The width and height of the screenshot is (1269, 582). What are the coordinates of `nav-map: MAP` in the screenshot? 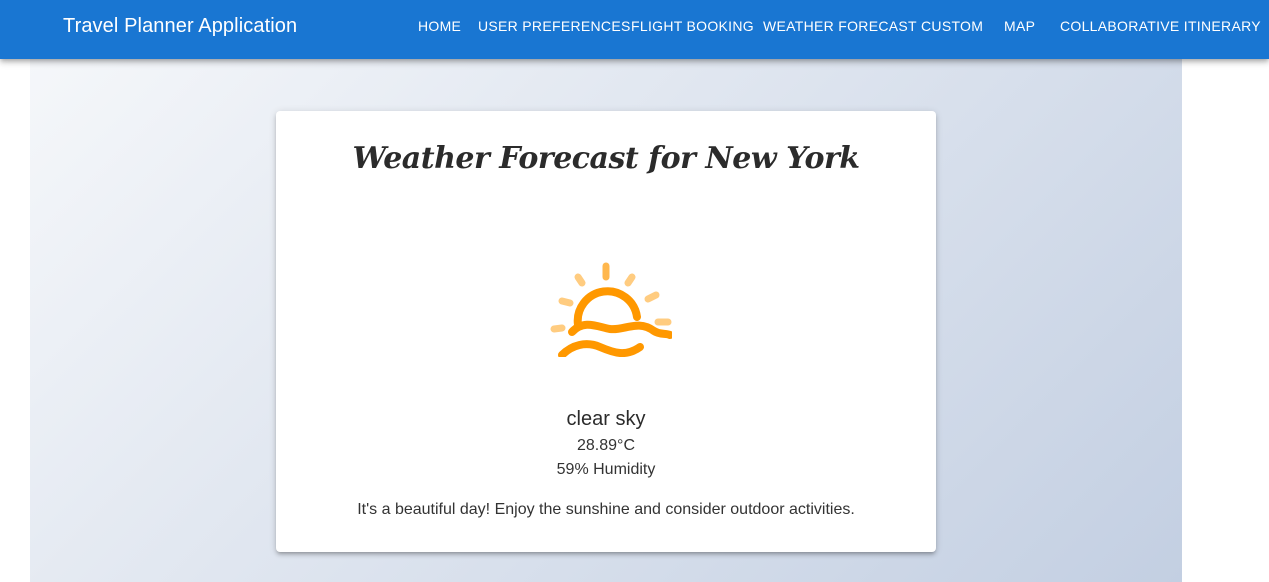 It's located at (1019, 26).